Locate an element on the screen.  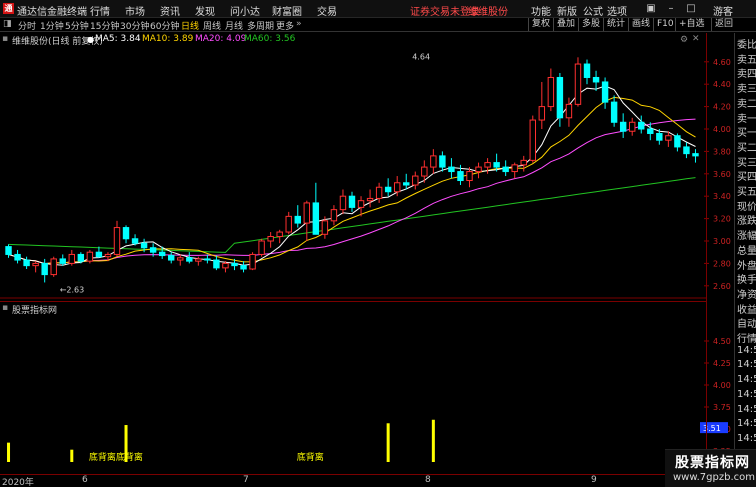
chevron-right-icon: » is located at coordinates (299, 24).